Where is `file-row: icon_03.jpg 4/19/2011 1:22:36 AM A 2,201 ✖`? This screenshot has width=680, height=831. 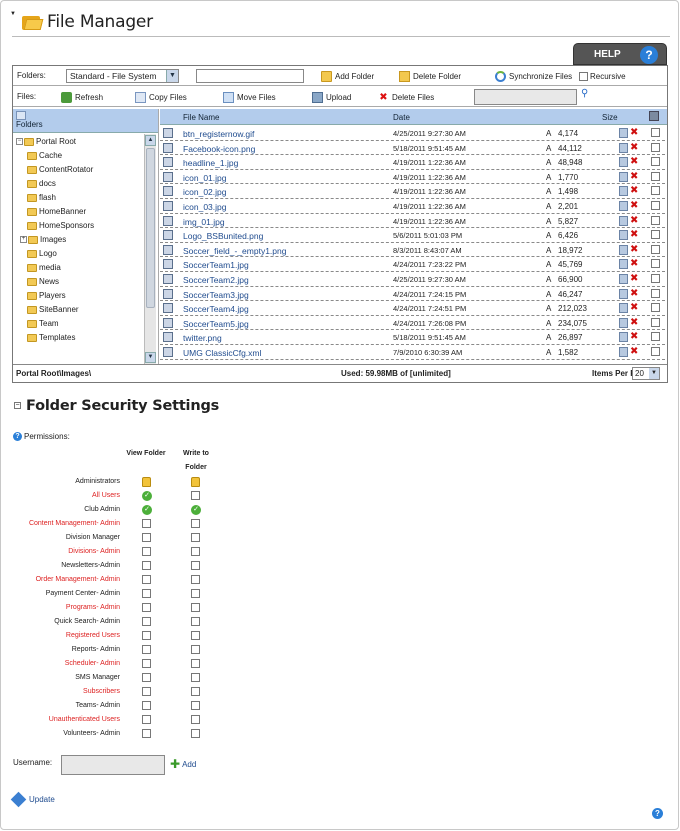
file-row: icon_03.jpg 4/19/2011 1:22:36 AM A 2,201 ✖ is located at coordinates (412, 206).